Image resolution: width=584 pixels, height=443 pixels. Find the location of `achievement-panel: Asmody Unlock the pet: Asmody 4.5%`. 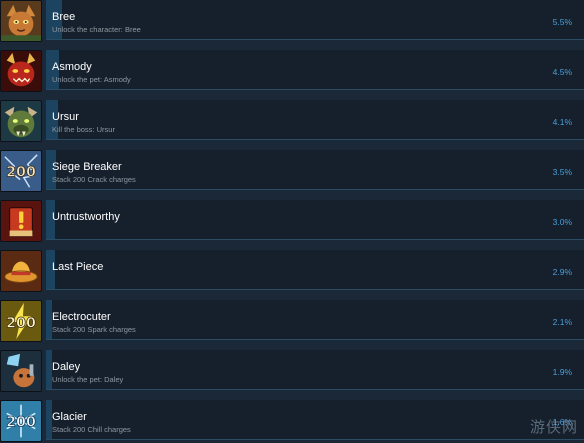

achievement-panel: Asmody Unlock the pet: Asmody 4.5% is located at coordinates (315, 70).